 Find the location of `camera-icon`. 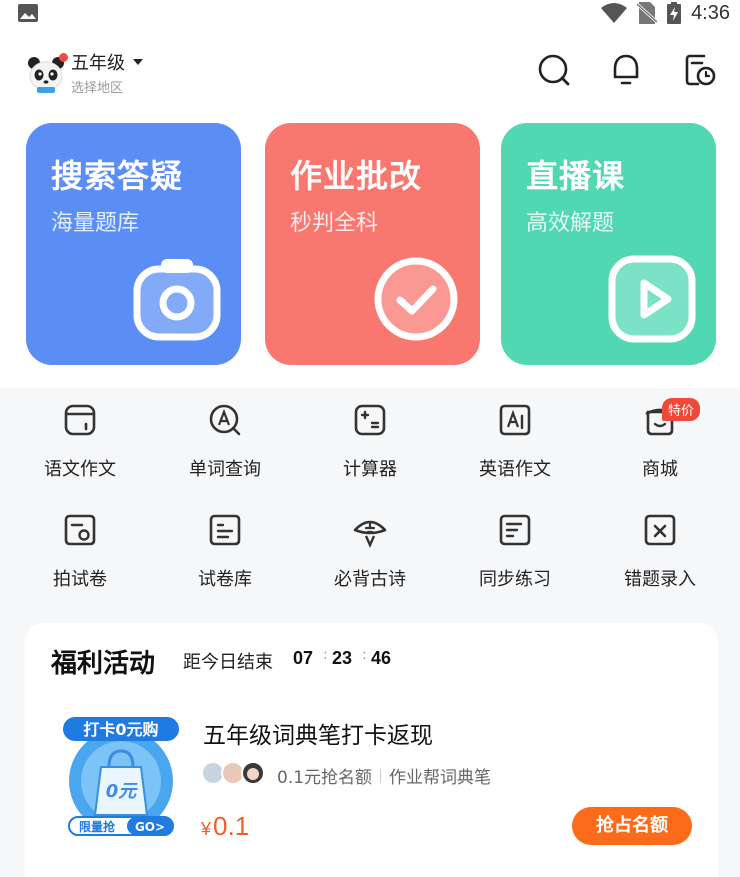

camera-icon is located at coordinates (177, 300).